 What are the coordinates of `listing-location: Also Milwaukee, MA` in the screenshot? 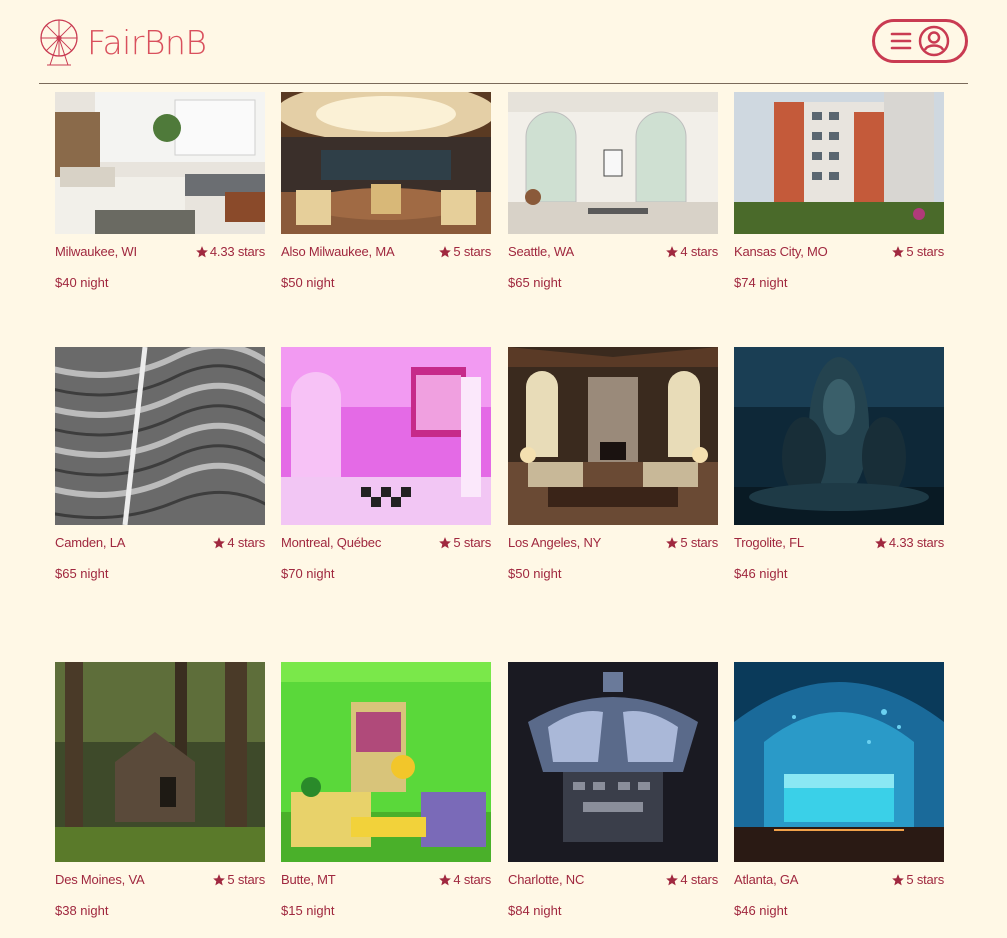 It's located at (338, 251).